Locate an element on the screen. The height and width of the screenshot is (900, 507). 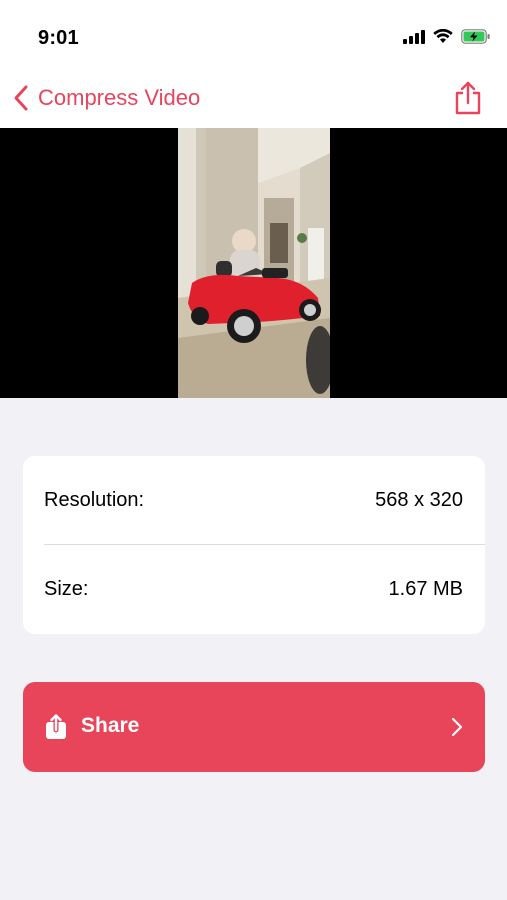
video-thumbnail is located at coordinates (254, 263).